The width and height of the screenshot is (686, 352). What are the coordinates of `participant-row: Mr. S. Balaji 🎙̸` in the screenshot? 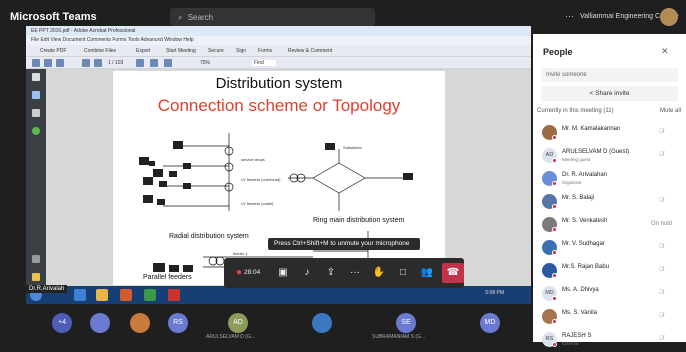 It's located at (609, 202).